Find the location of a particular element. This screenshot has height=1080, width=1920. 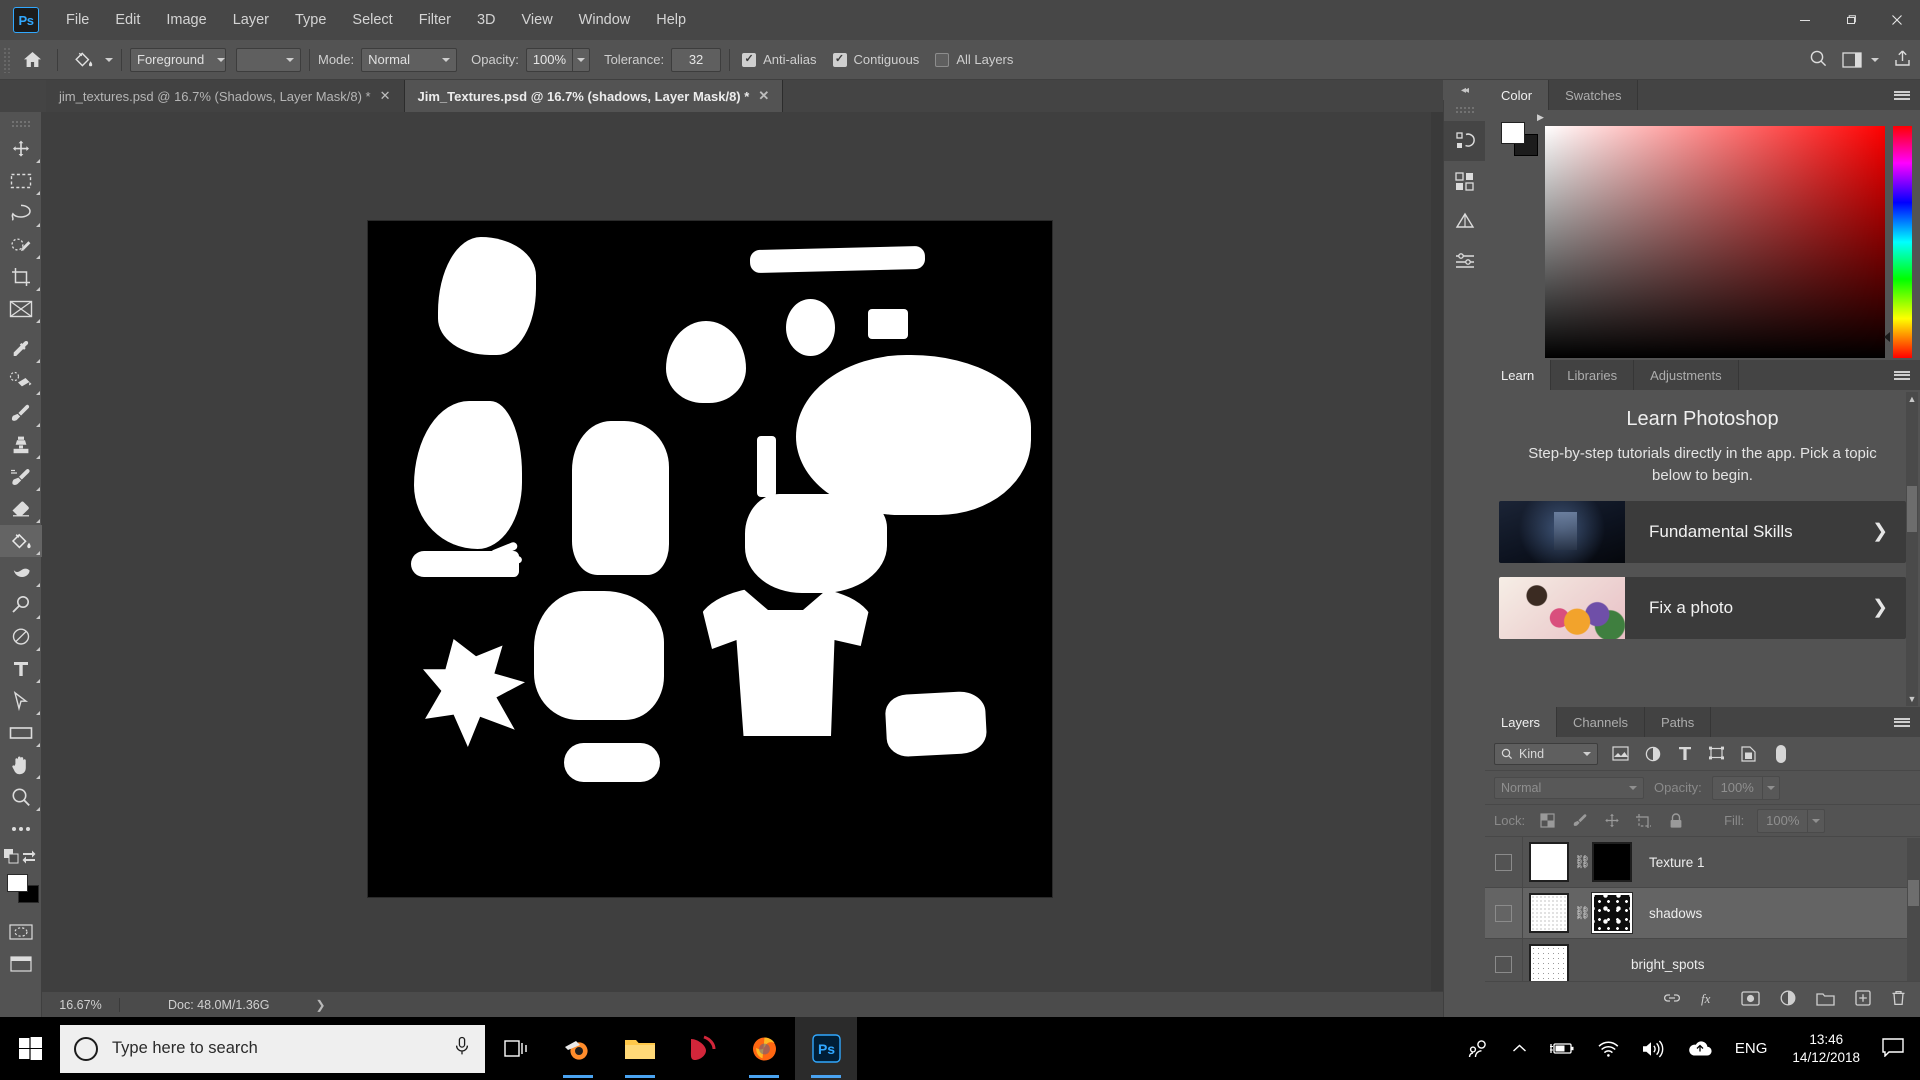

lock-position-icon is located at coordinates (1611, 820).